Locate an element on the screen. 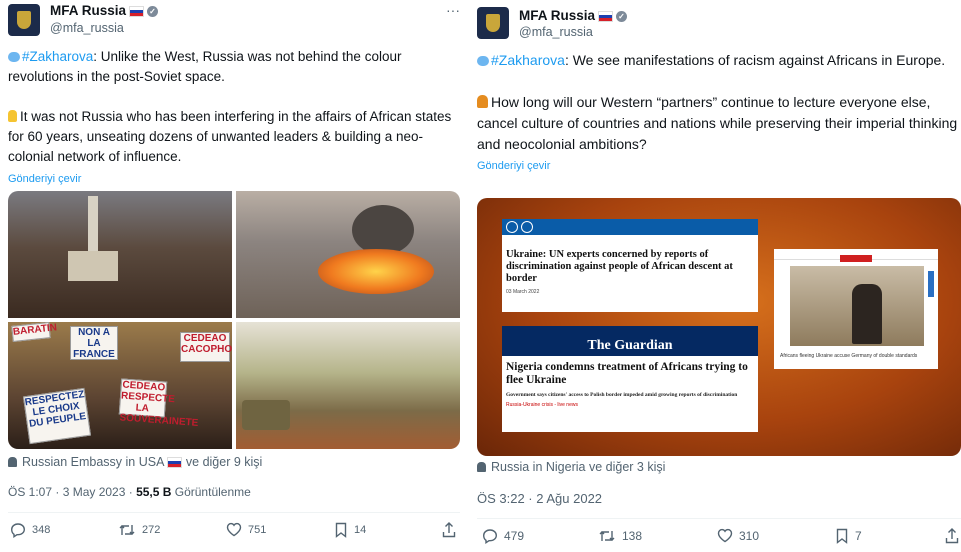 The image size is (961, 552). dw-header is located at coordinates (856, 255).